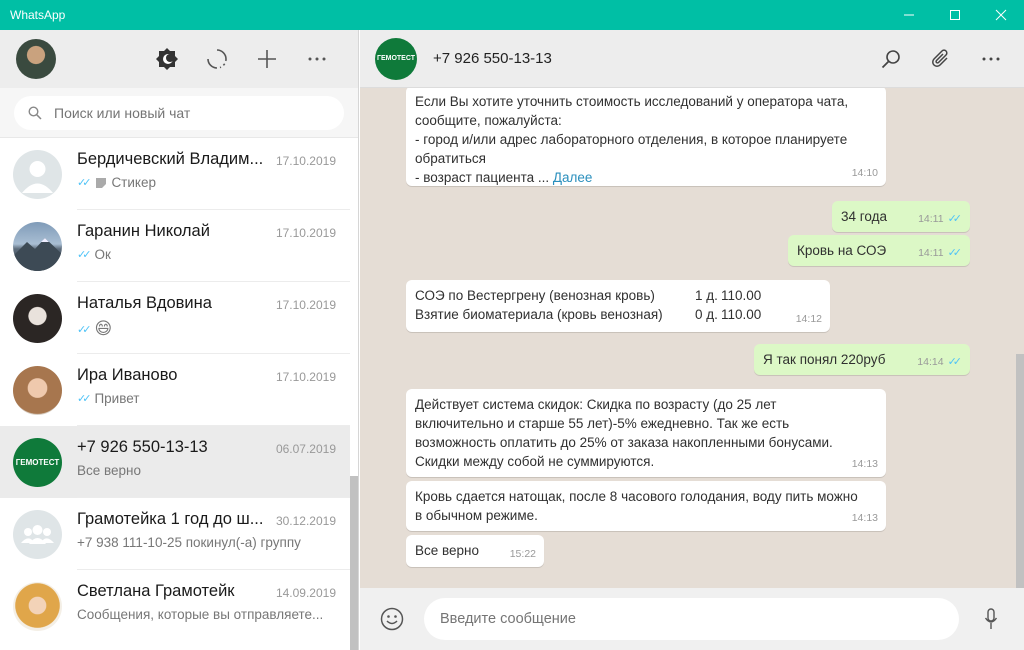 The height and width of the screenshot is (650, 1024). I want to click on chat-item-garanin: Гаранин Николай 17.10.2019 ✓✓ Ок, so click(175, 246).